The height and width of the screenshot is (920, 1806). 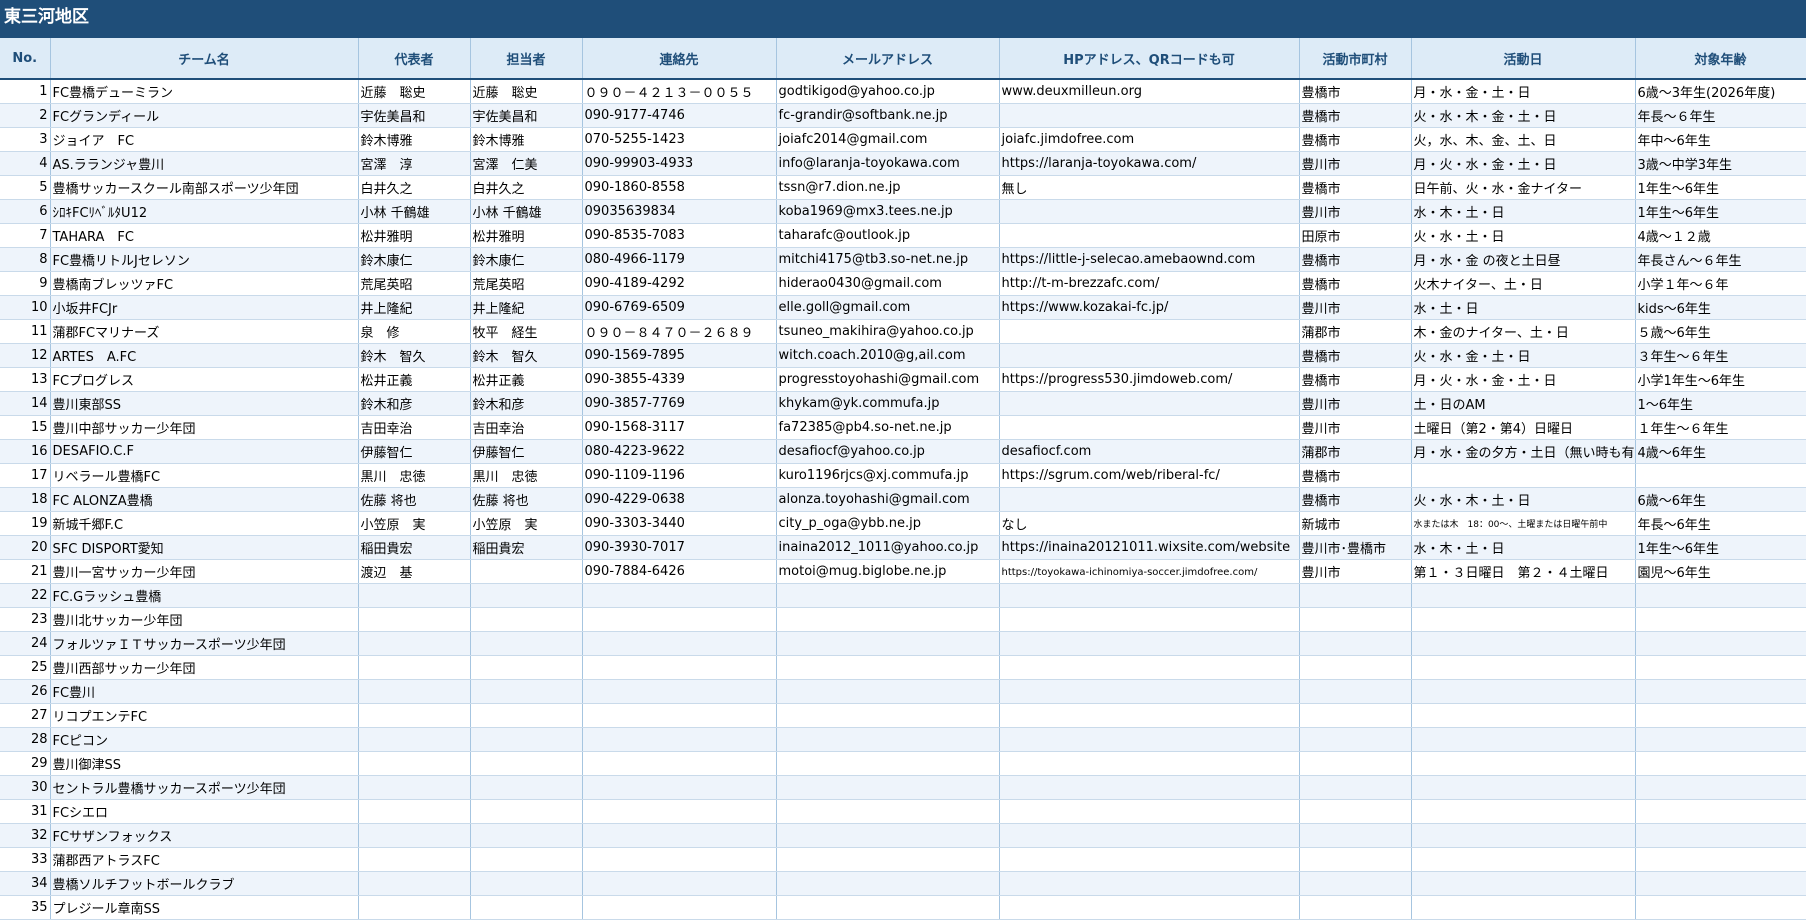 I want to click on cell-phone: 090-1860-8558, so click(x=679, y=187).